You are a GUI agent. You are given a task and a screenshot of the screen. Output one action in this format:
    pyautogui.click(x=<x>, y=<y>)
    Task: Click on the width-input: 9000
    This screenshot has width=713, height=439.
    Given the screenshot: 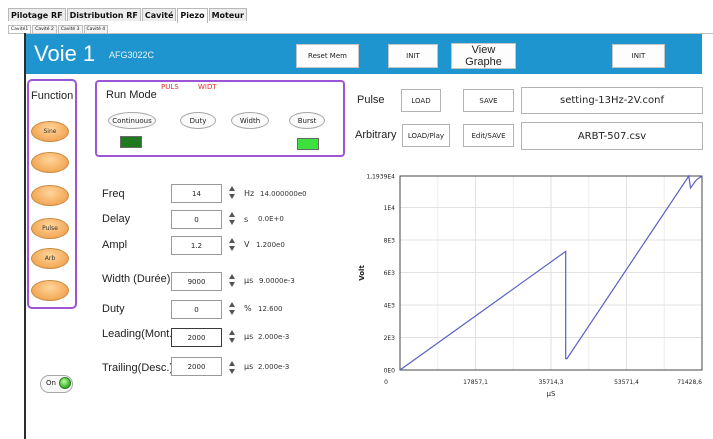 What is the action you would take?
    pyautogui.click(x=196, y=281)
    